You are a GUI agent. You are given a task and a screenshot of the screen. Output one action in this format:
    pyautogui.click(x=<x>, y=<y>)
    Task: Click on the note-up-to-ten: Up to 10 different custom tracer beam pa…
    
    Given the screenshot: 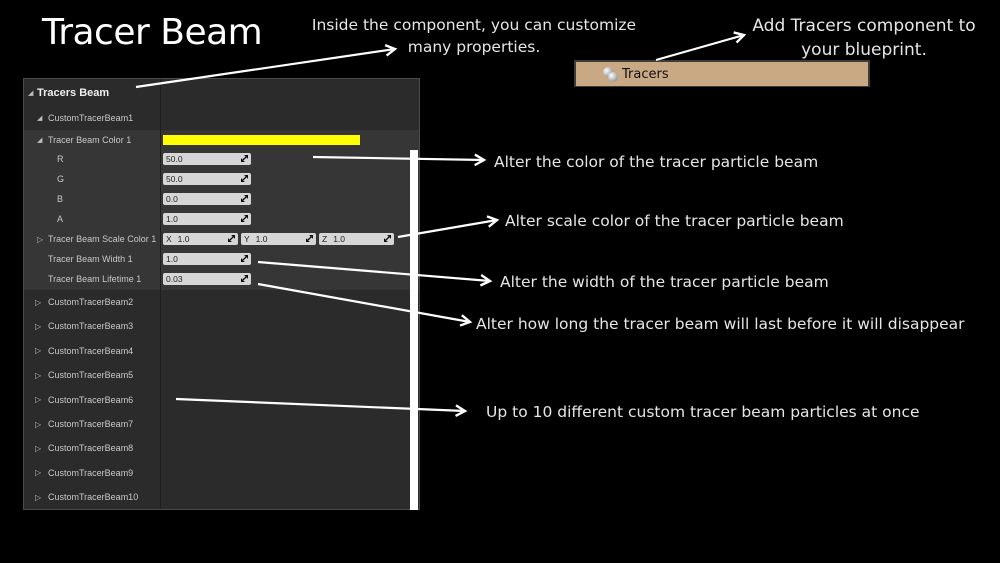 What is the action you would take?
    pyautogui.click(x=703, y=412)
    